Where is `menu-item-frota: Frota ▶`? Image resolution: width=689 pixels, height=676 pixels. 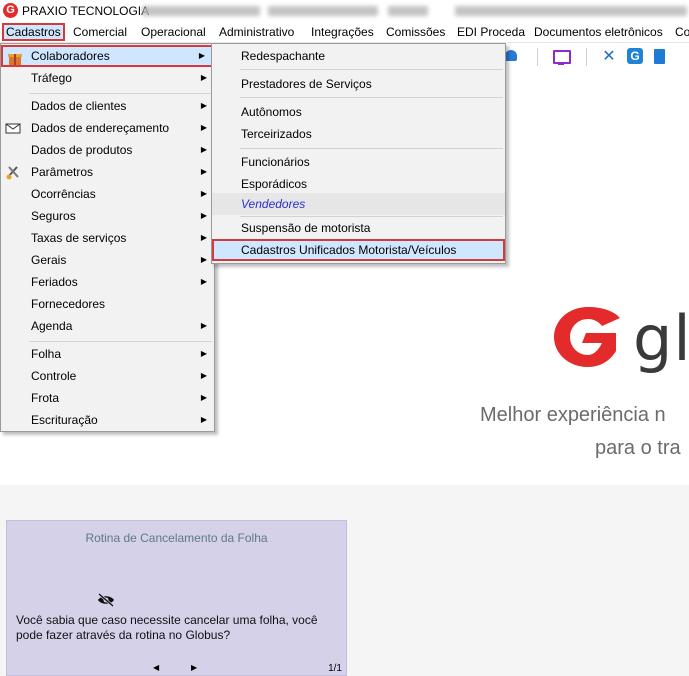
menu-item-frota: Frota ▶ is located at coordinates (107, 398).